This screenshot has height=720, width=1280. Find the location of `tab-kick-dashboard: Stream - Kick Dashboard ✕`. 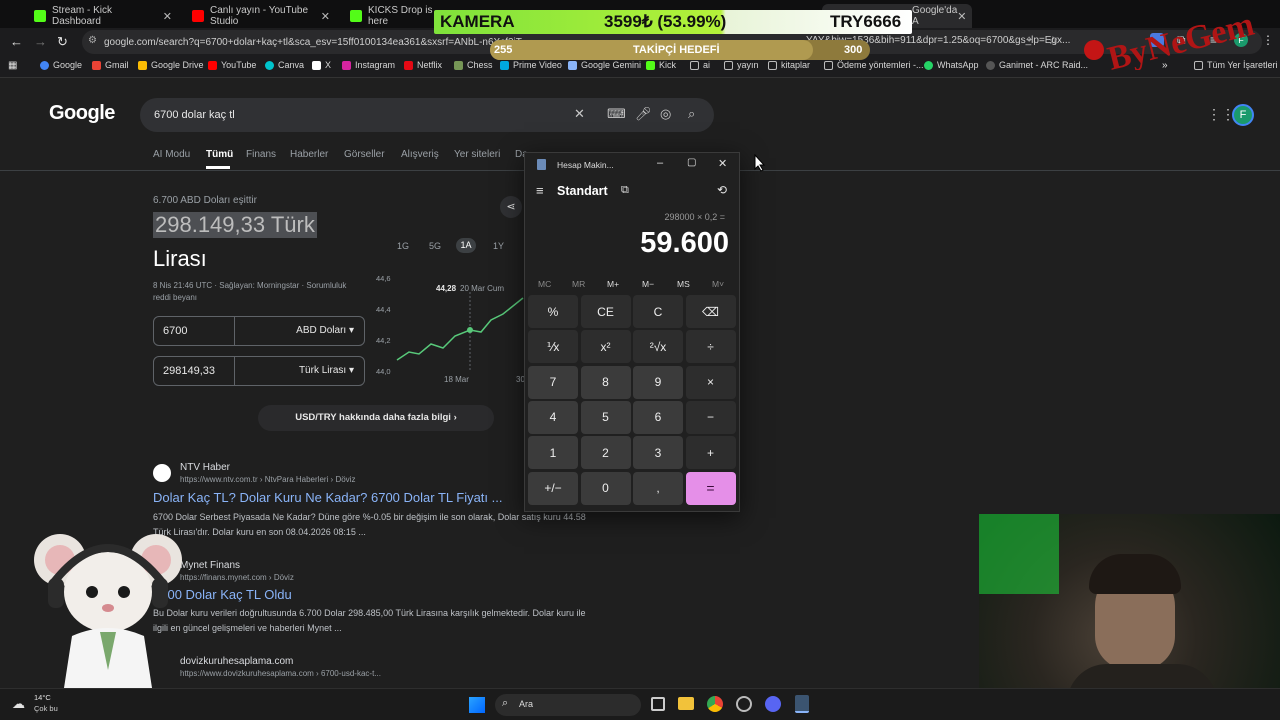

tab-kick-dashboard: Stream - Kick Dashboard ✕ is located at coordinates (103, 16).